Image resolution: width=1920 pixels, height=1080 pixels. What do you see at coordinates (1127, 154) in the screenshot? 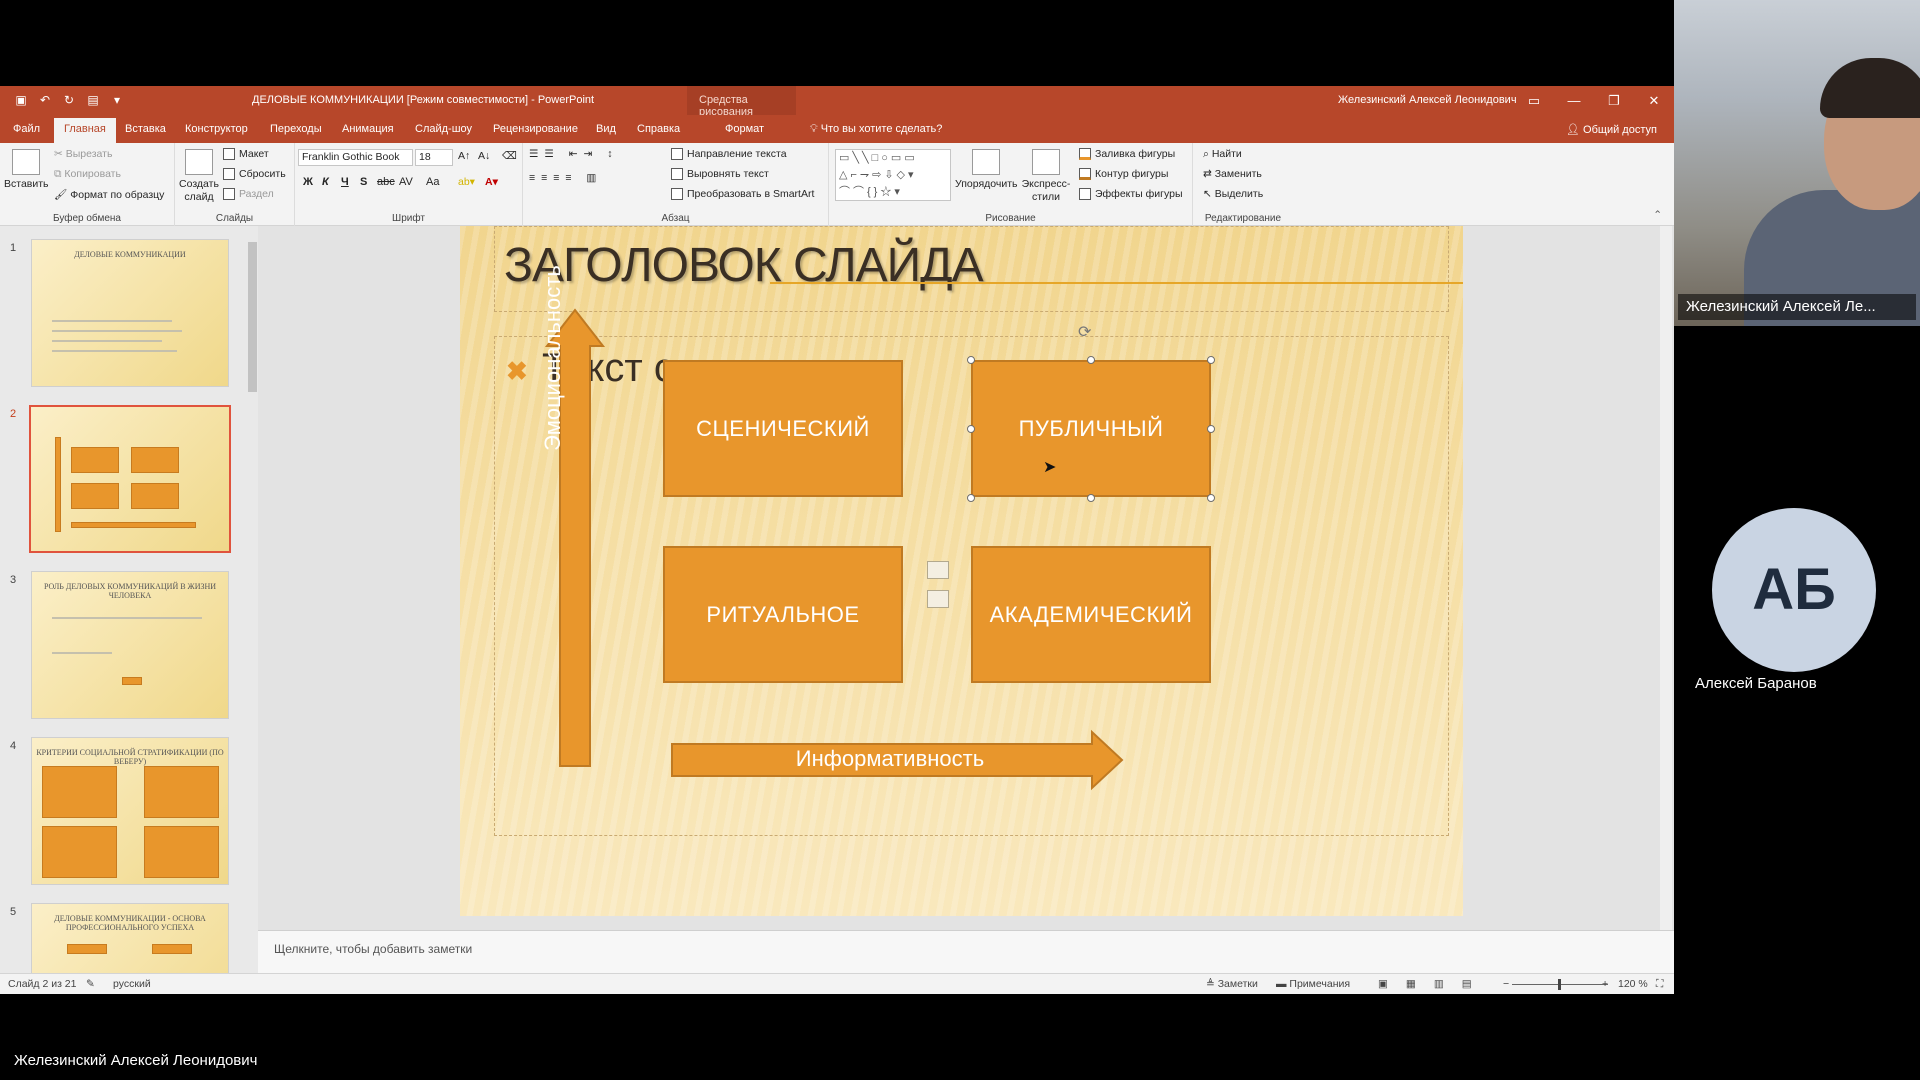
I see `shape-fill-button: Заливка фигуры` at bounding box center [1127, 154].